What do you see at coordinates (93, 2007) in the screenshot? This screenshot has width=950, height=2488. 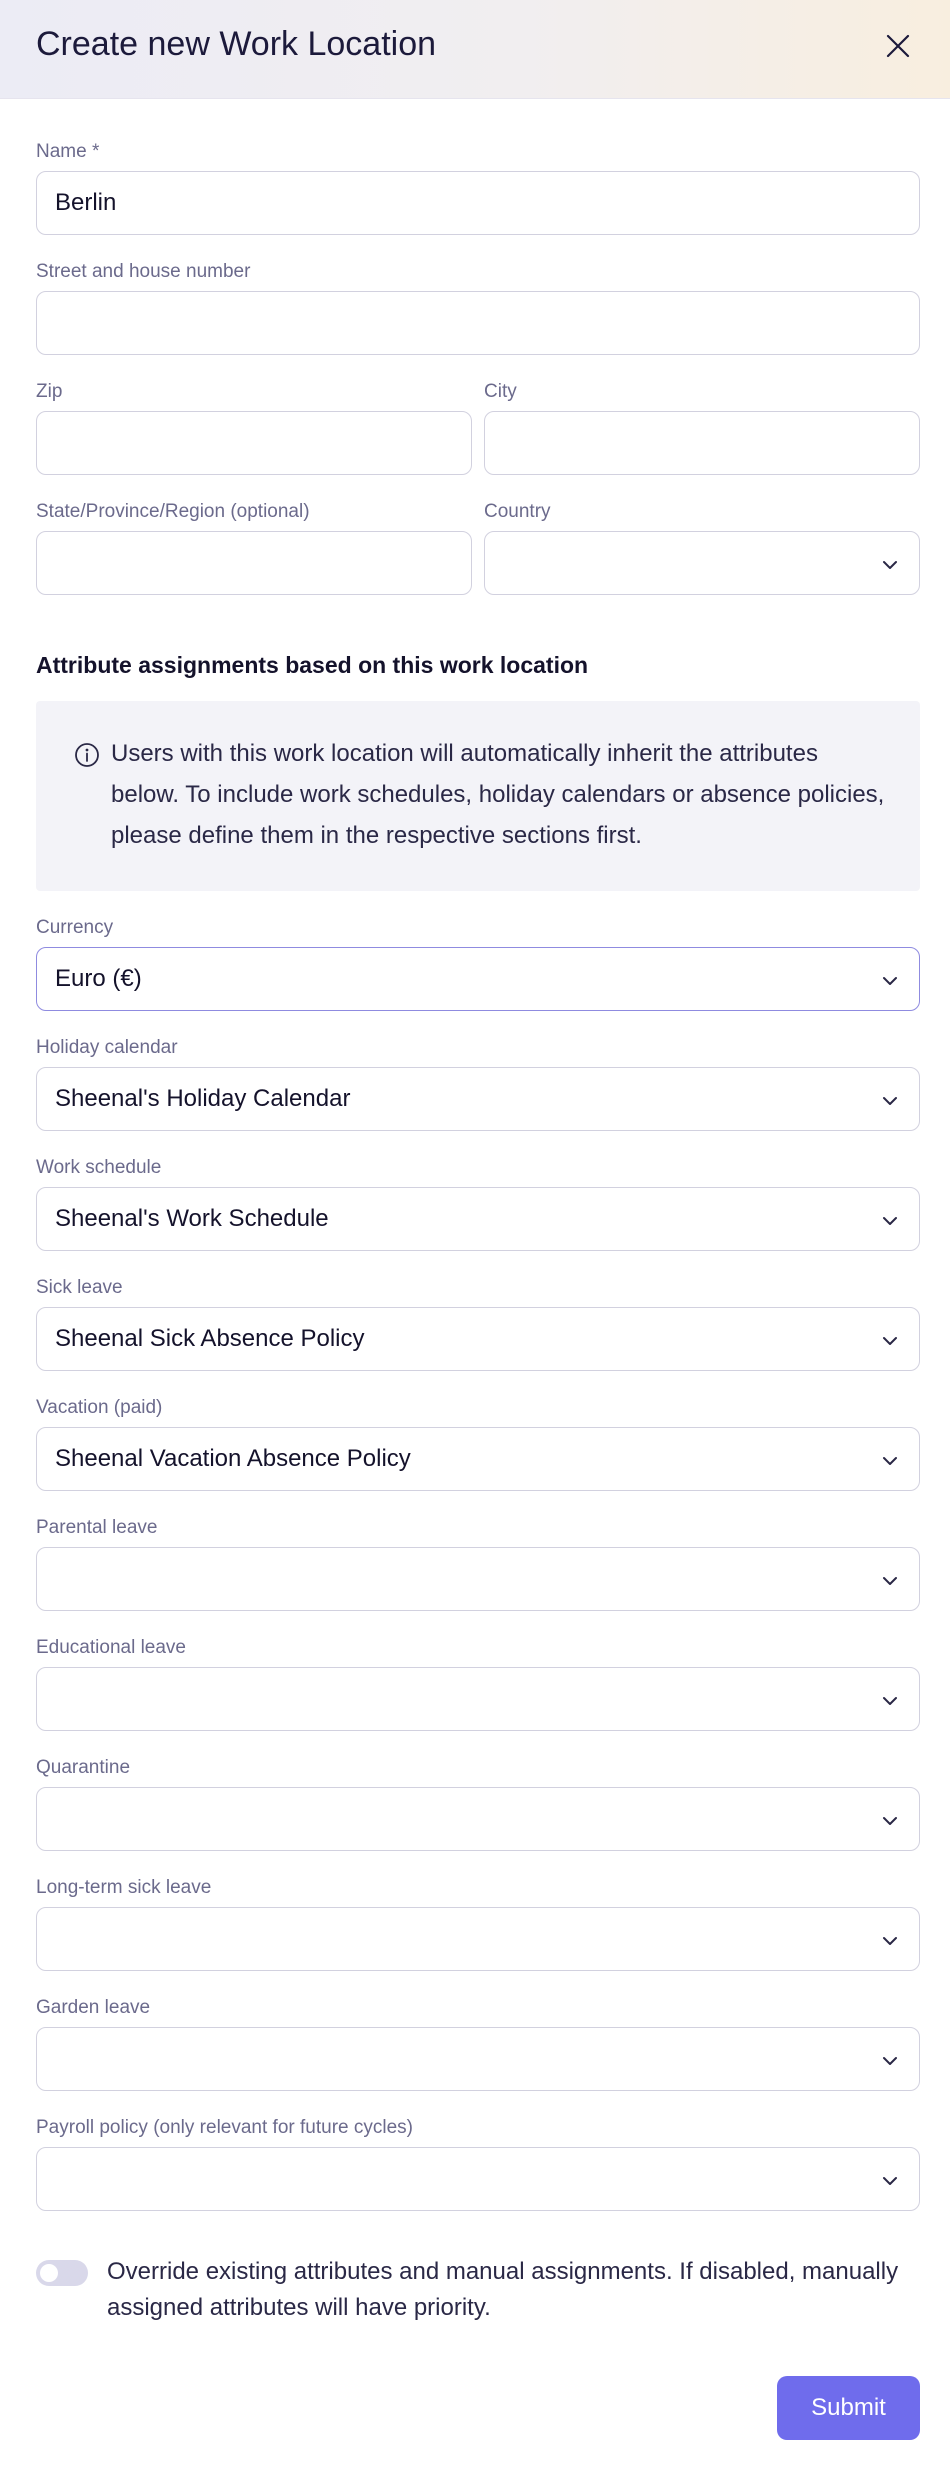 I see `garden-leave-label: Garden leave` at bounding box center [93, 2007].